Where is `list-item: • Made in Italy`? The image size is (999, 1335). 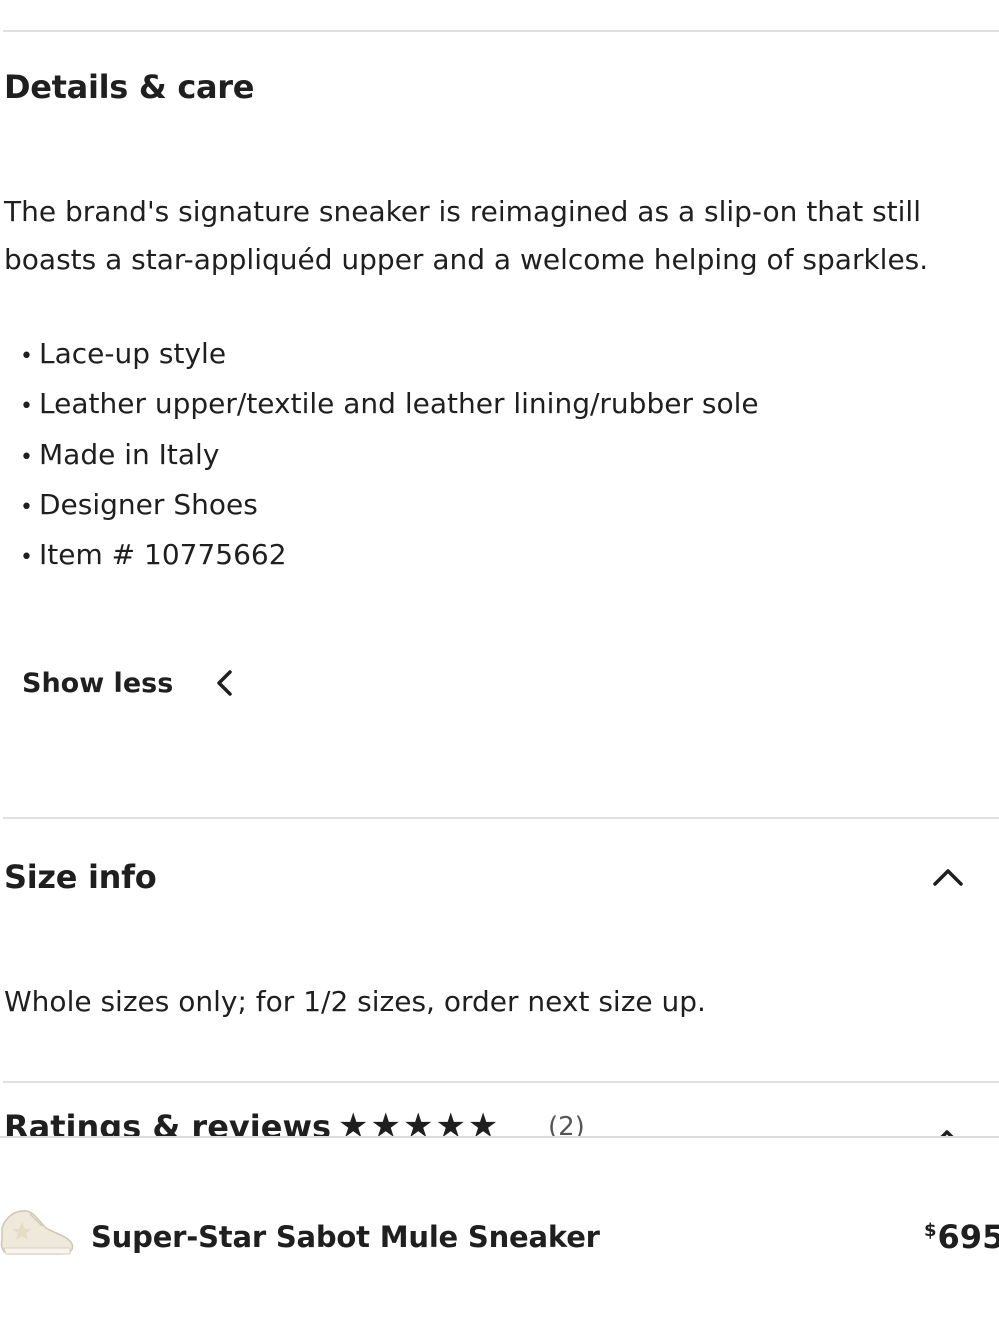 list-item: • Made in Italy is located at coordinates (389, 456).